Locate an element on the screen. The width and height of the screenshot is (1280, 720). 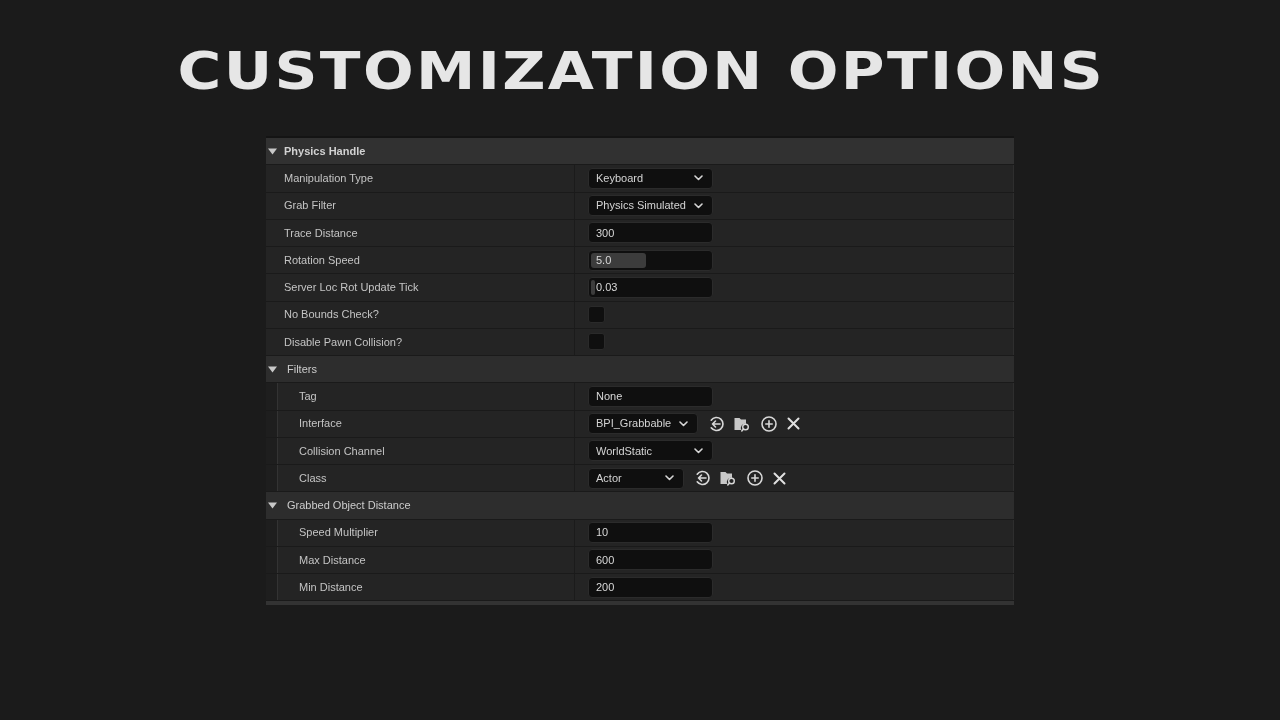
property-label: Grab Filter is located at coordinates (310, 206).